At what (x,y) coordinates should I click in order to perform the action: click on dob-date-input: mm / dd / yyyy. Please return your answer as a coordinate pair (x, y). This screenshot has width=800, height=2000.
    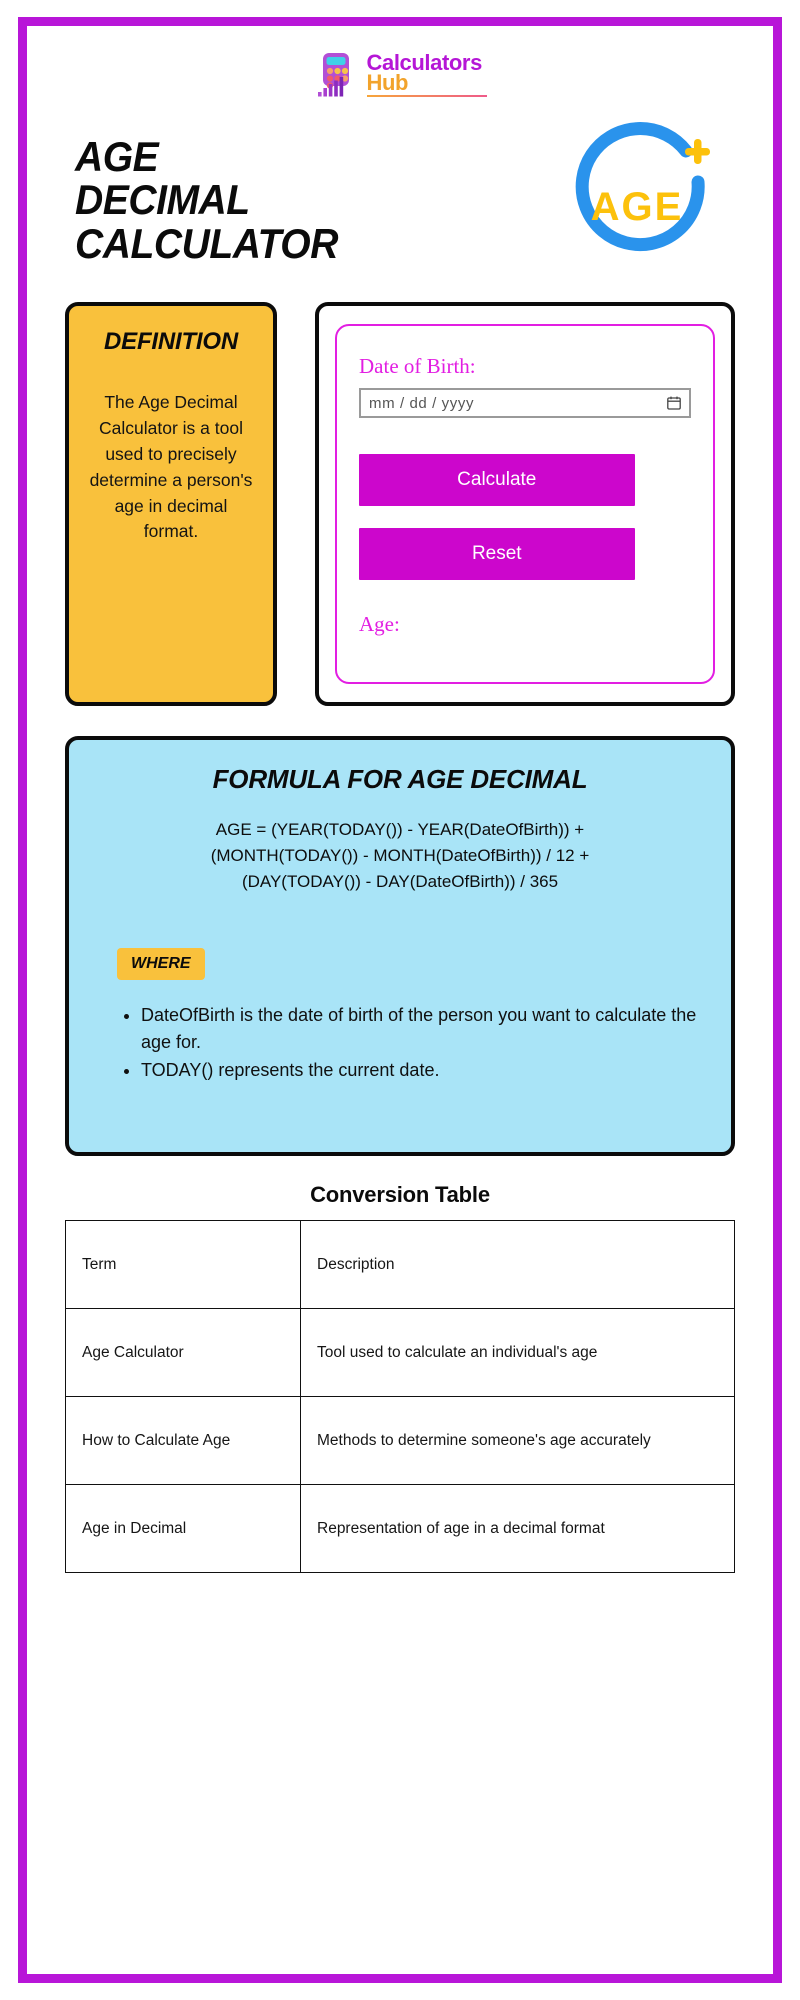
    Looking at the image, I should click on (525, 403).